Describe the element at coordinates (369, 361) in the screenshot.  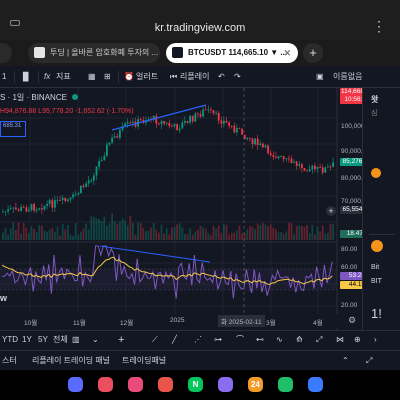
I see `expand-panel-icon: ⤢` at that location.